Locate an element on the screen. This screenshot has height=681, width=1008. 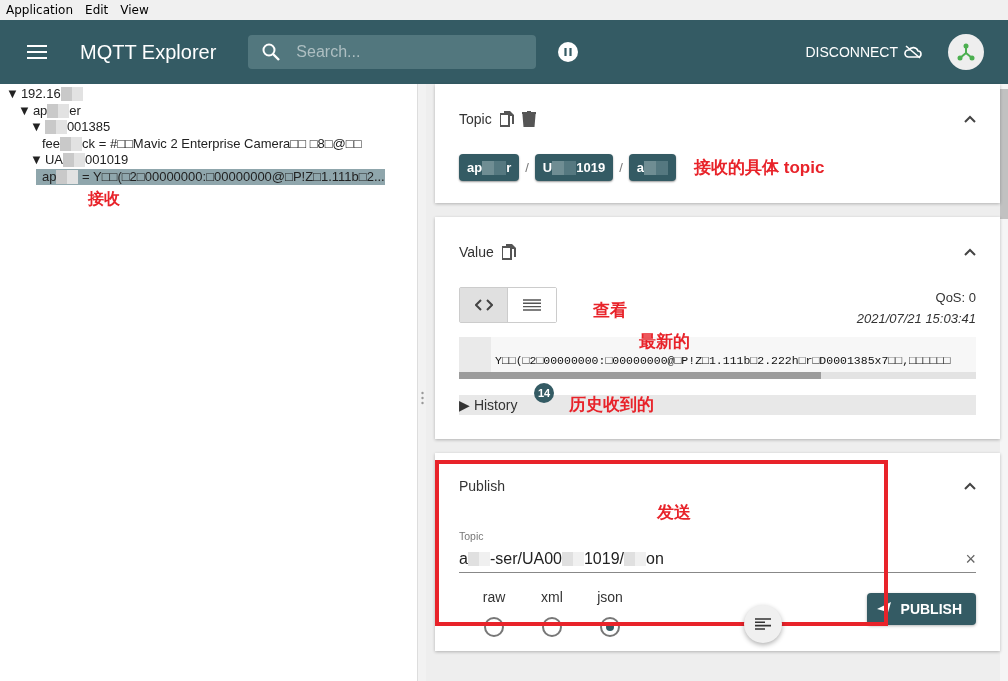
publish-button: PUBLISH is located at coordinates (921, 609).